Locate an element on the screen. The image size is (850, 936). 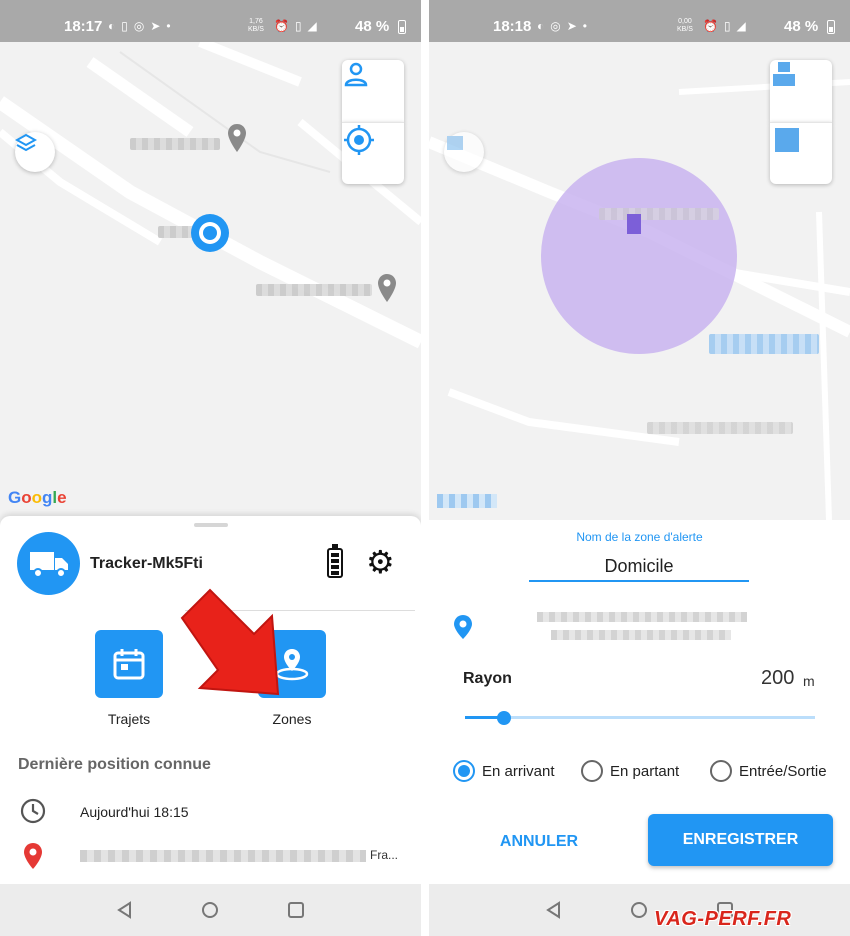
google-logo: Google is located at coordinates (37, 497).